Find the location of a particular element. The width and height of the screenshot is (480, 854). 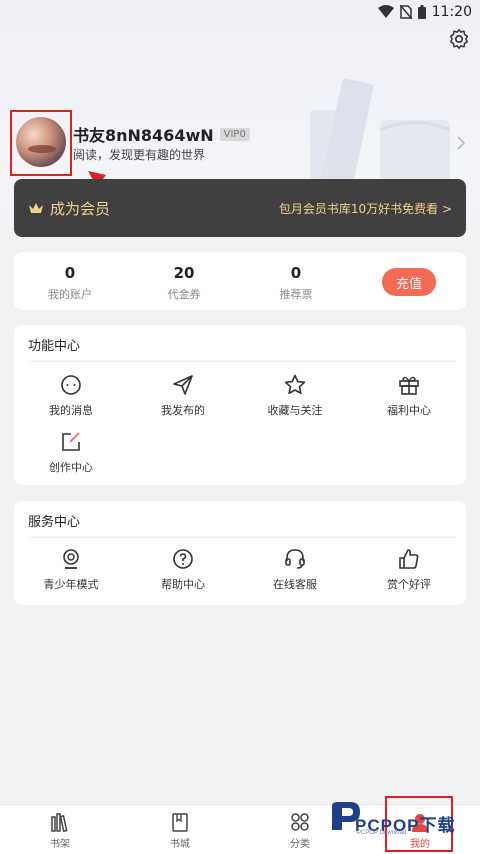

stat-label: 代金券 is located at coordinates (184, 294).